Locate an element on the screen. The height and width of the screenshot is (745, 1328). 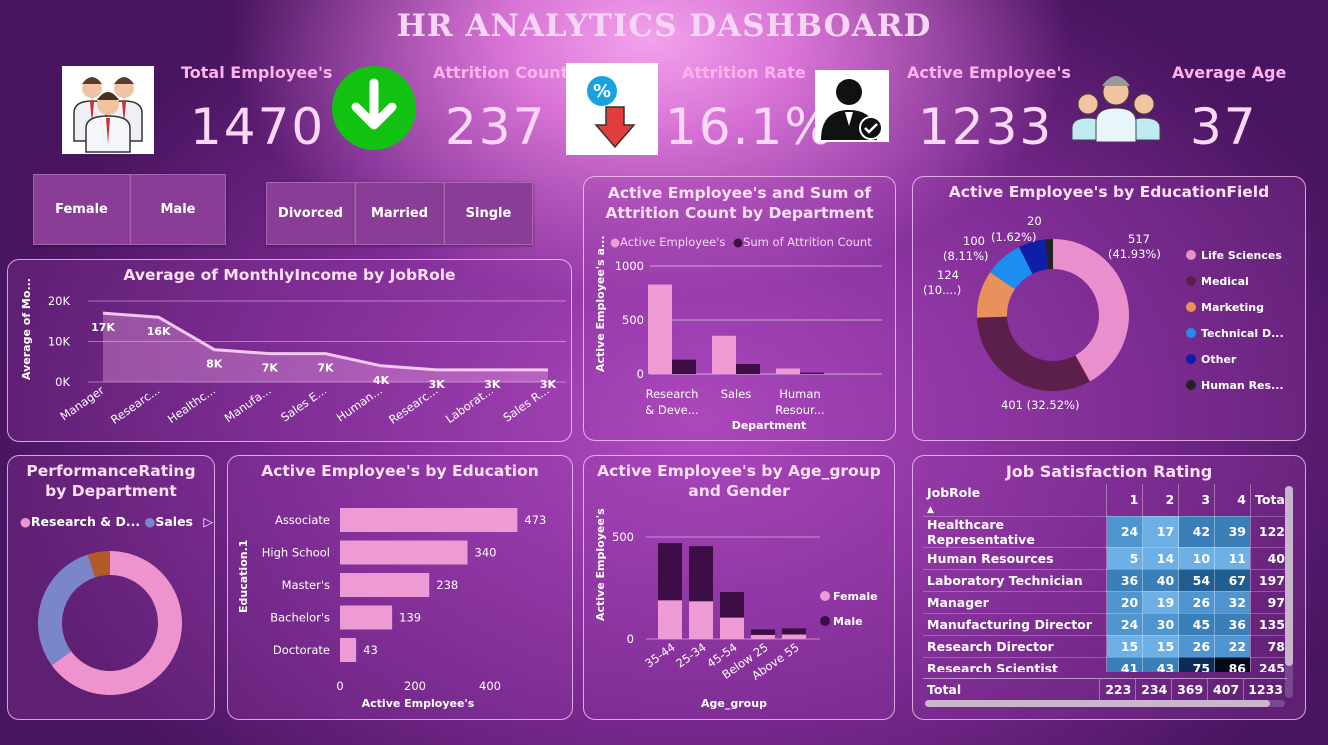
education-x-axis-label: Active Employee's is located at coordinates (418, 703).